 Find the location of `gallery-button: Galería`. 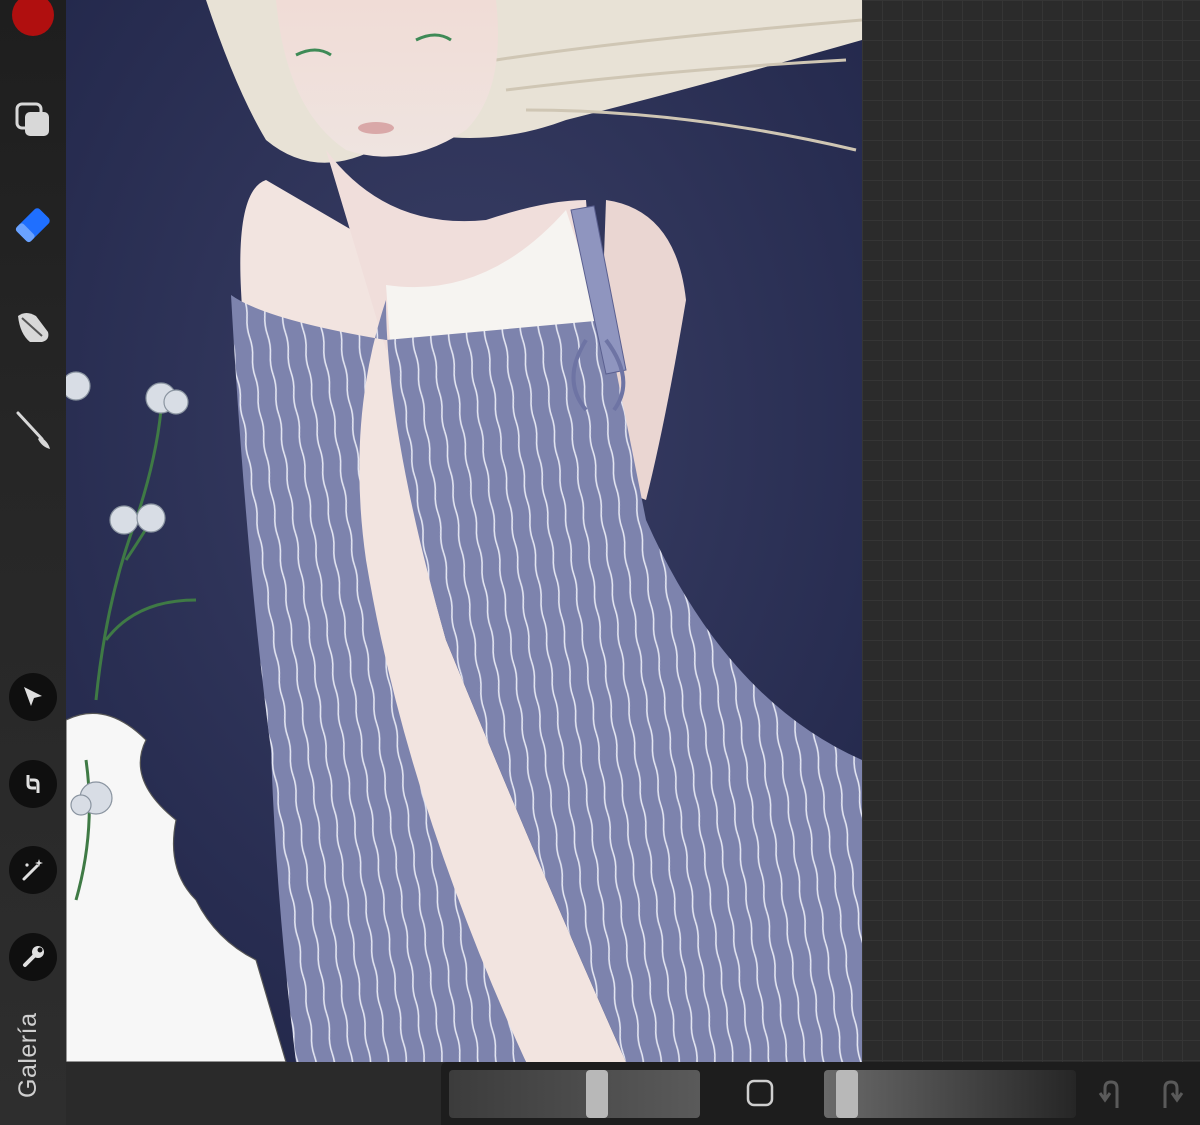

gallery-button: Galería is located at coordinates (28, 1048).